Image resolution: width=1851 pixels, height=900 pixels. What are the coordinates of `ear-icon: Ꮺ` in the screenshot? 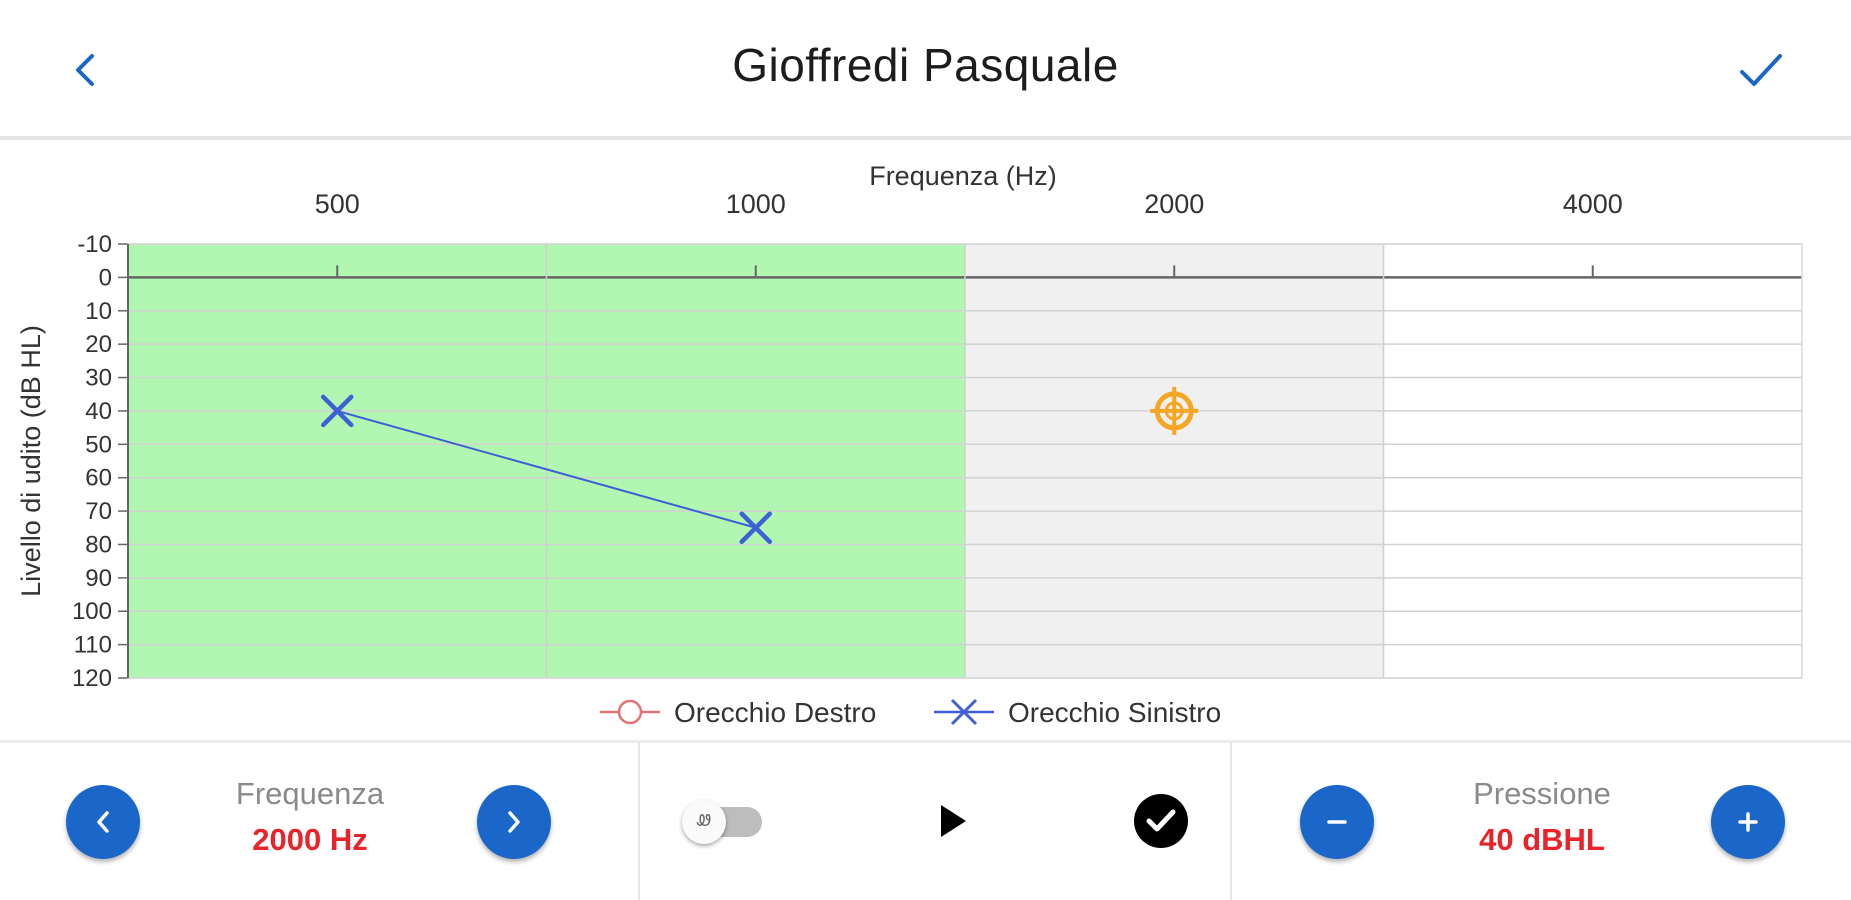 It's located at (704, 822).